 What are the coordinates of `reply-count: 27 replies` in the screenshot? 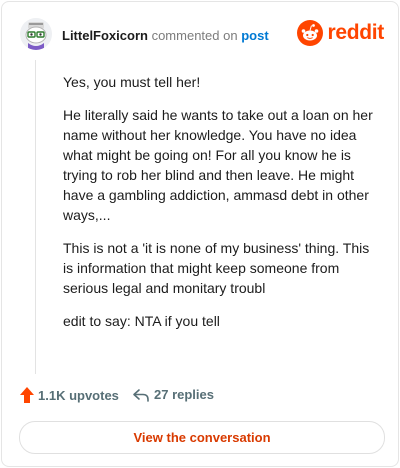 It's located at (184, 394).